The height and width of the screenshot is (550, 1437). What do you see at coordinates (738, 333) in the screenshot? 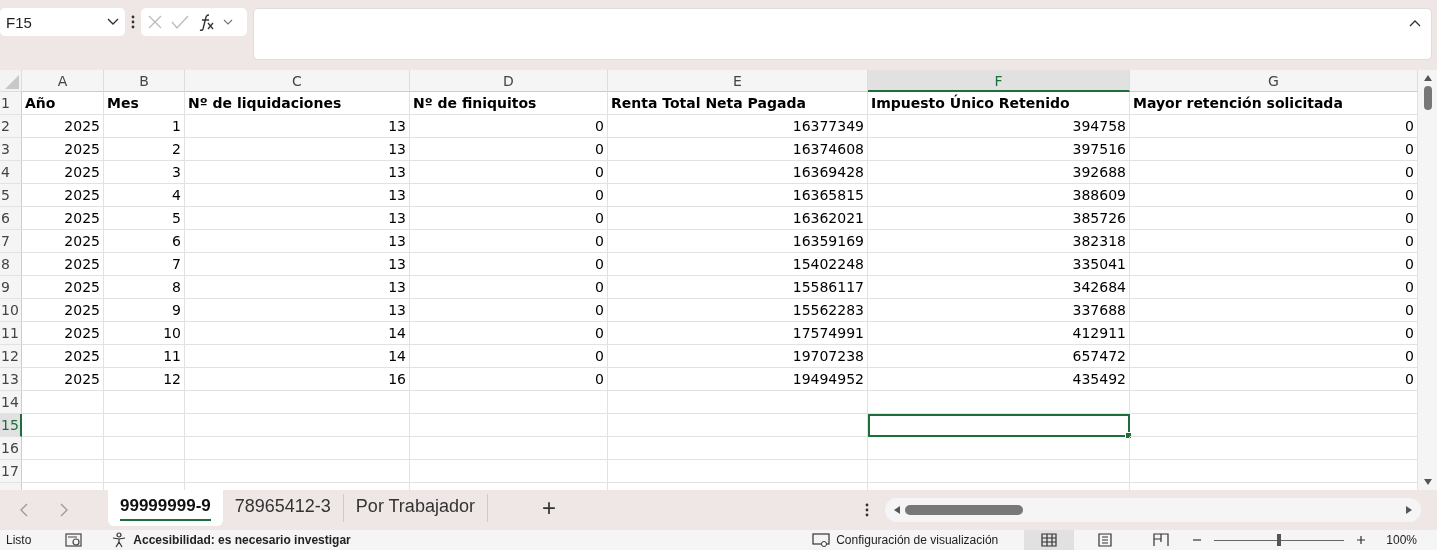
I see `table-cell: 17574991` at bounding box center [738, 333].